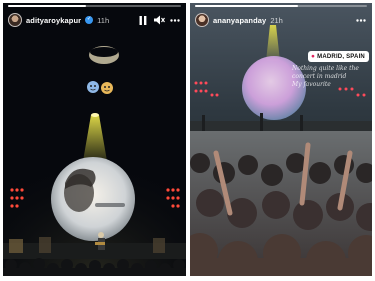 Image resolution: width=375 pixels, height=281 pixels. I want to click on pause-icon, so click(143, 20).